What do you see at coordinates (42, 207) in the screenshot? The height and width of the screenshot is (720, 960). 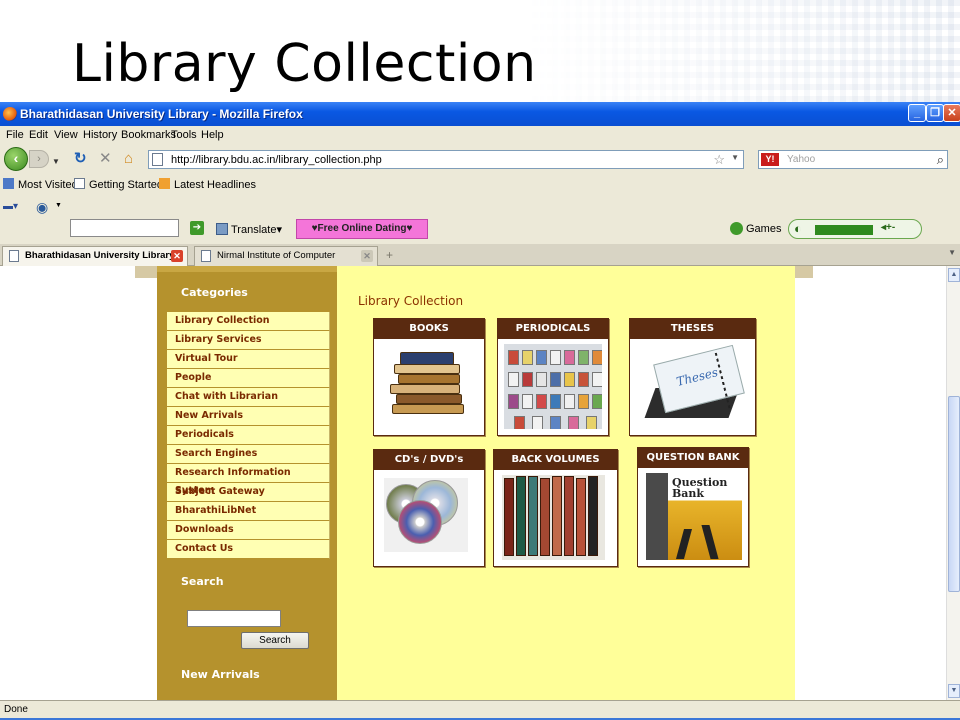 I see `globe-icon: ◉` at bounding box center [42, 207].